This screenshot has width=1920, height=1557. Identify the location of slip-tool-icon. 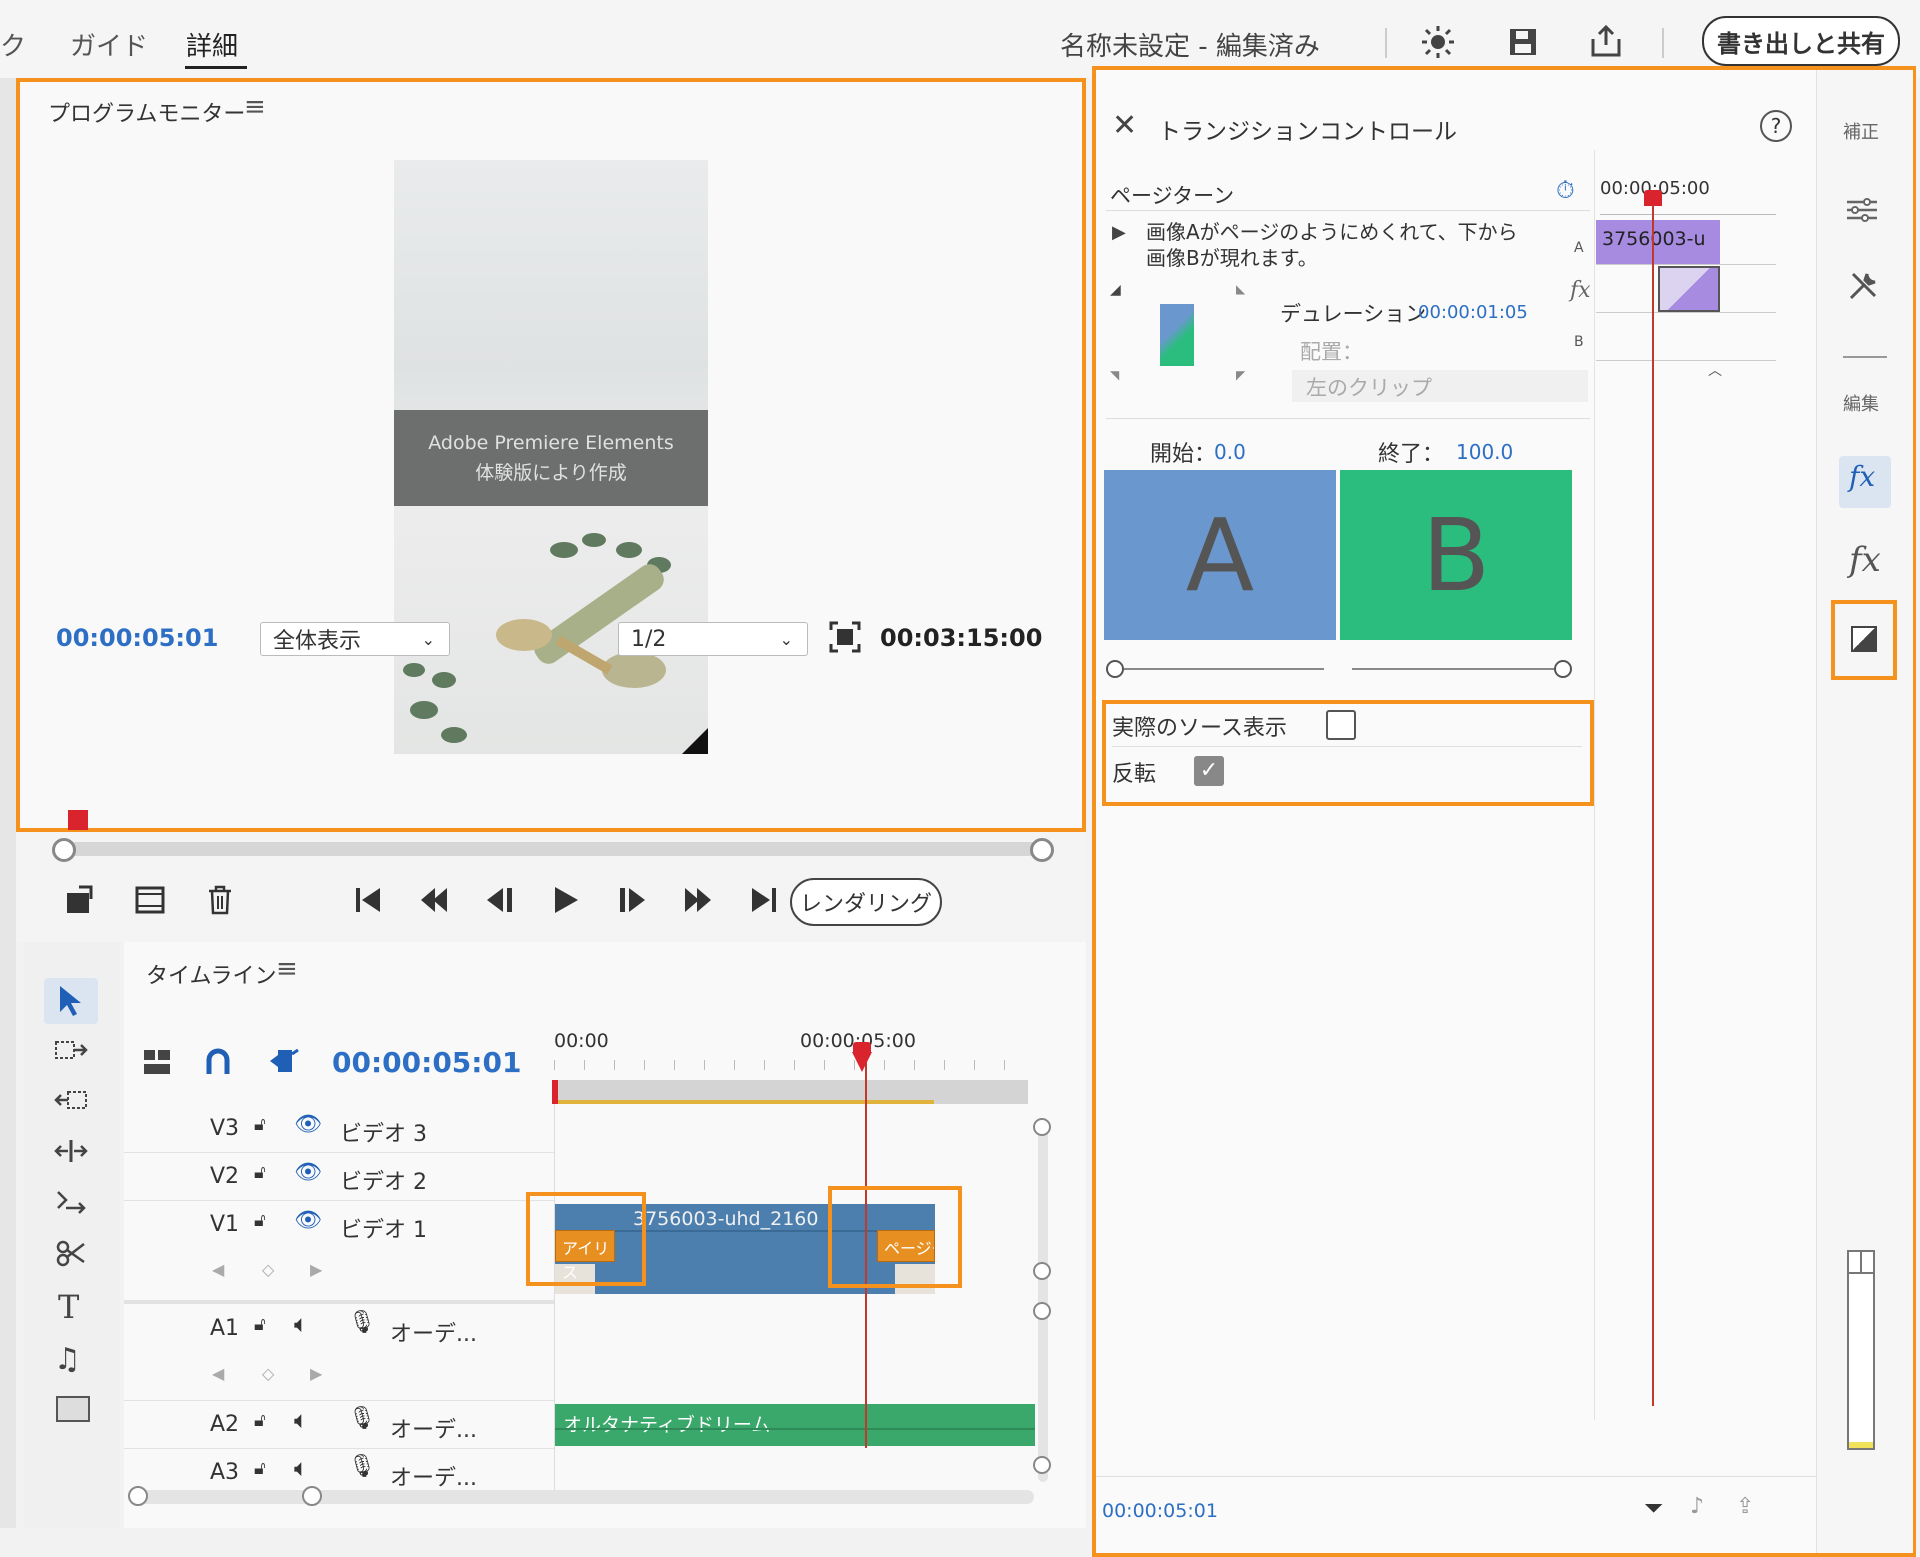
(71, 1205).